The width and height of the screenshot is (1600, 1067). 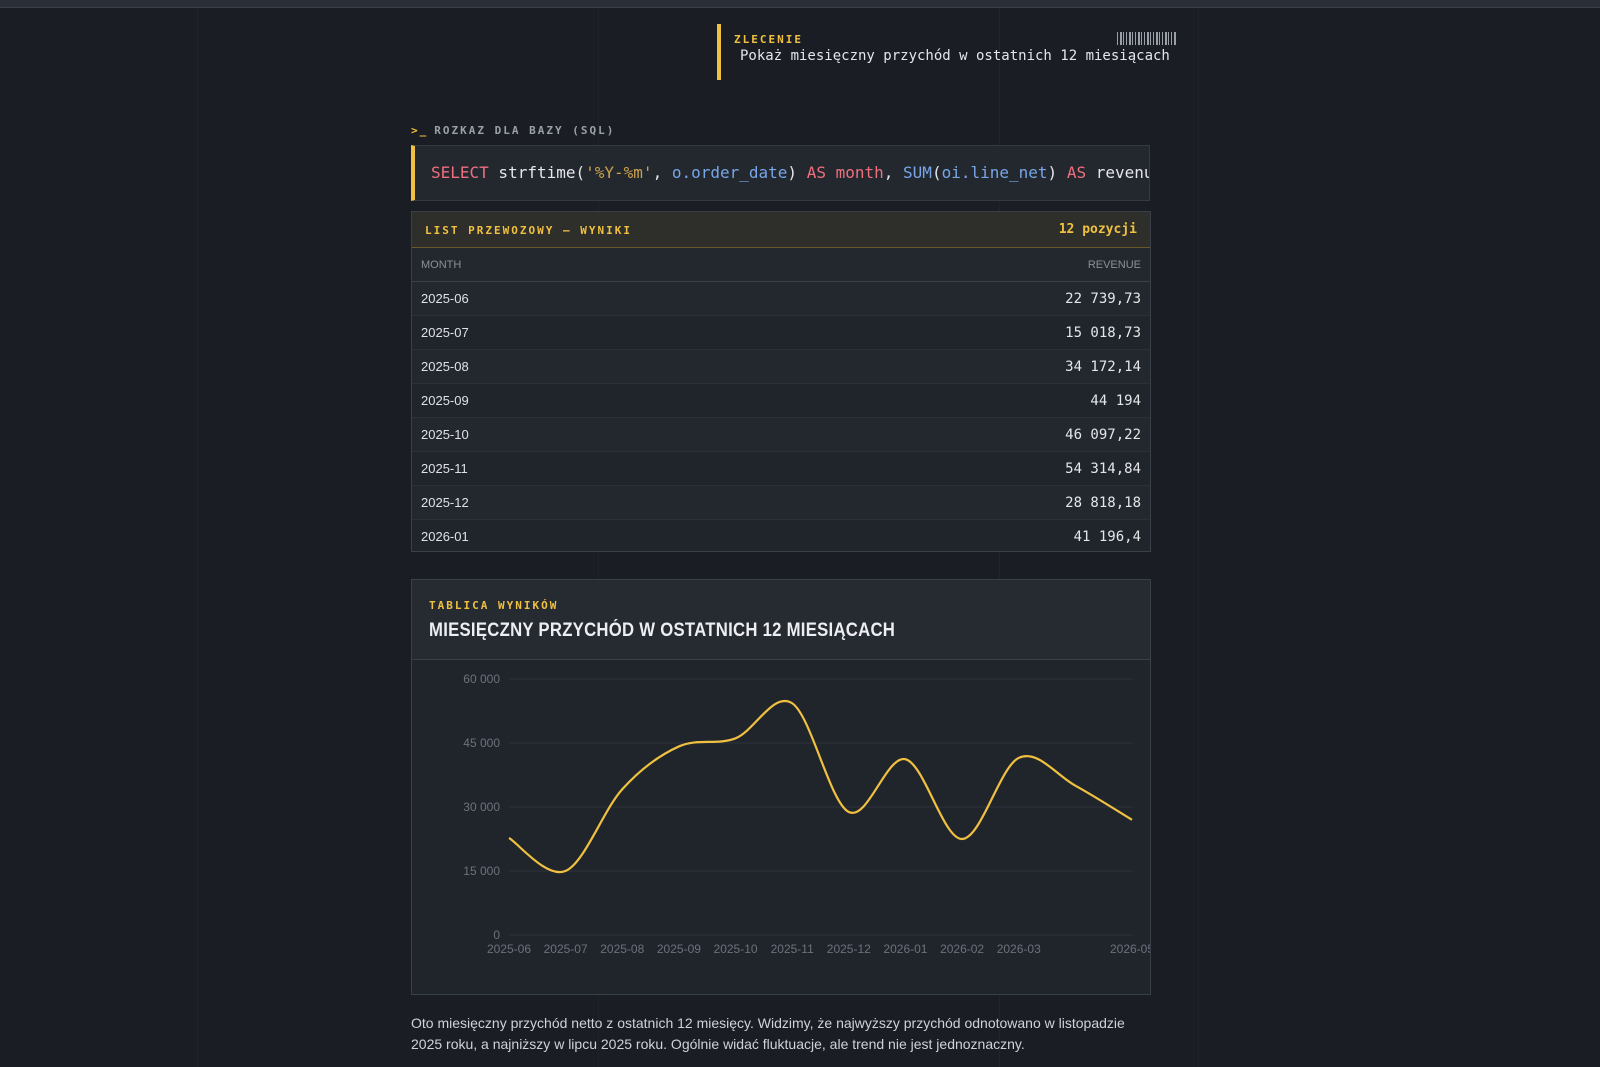 I want to click on sql-token: SUM, so click(x=917, y=172).